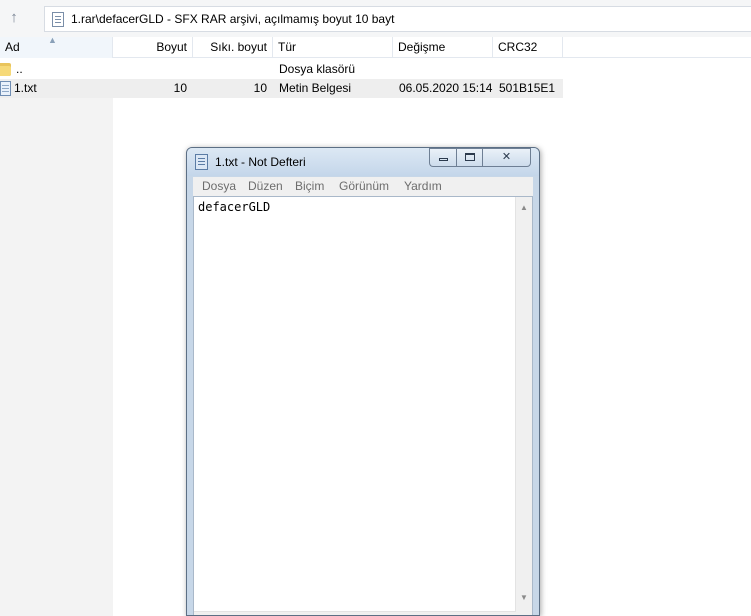 This screenshot has height=616, width=751. I want to click on notepad-menu-bar: Dosya Düzen Biçim Görünüm Yardım, so click(363, 186).